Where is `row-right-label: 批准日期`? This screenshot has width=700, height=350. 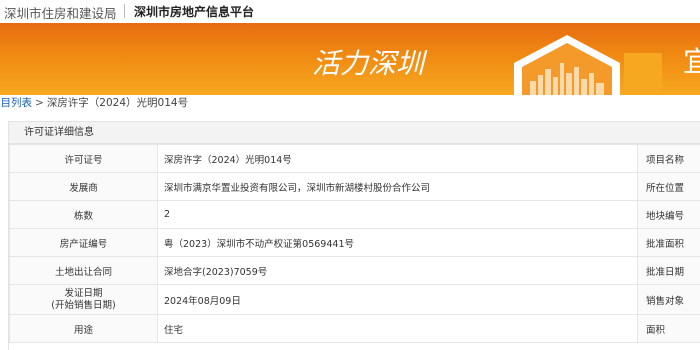
row-right-label: 批准日期 is located at coordinates (668, 270).